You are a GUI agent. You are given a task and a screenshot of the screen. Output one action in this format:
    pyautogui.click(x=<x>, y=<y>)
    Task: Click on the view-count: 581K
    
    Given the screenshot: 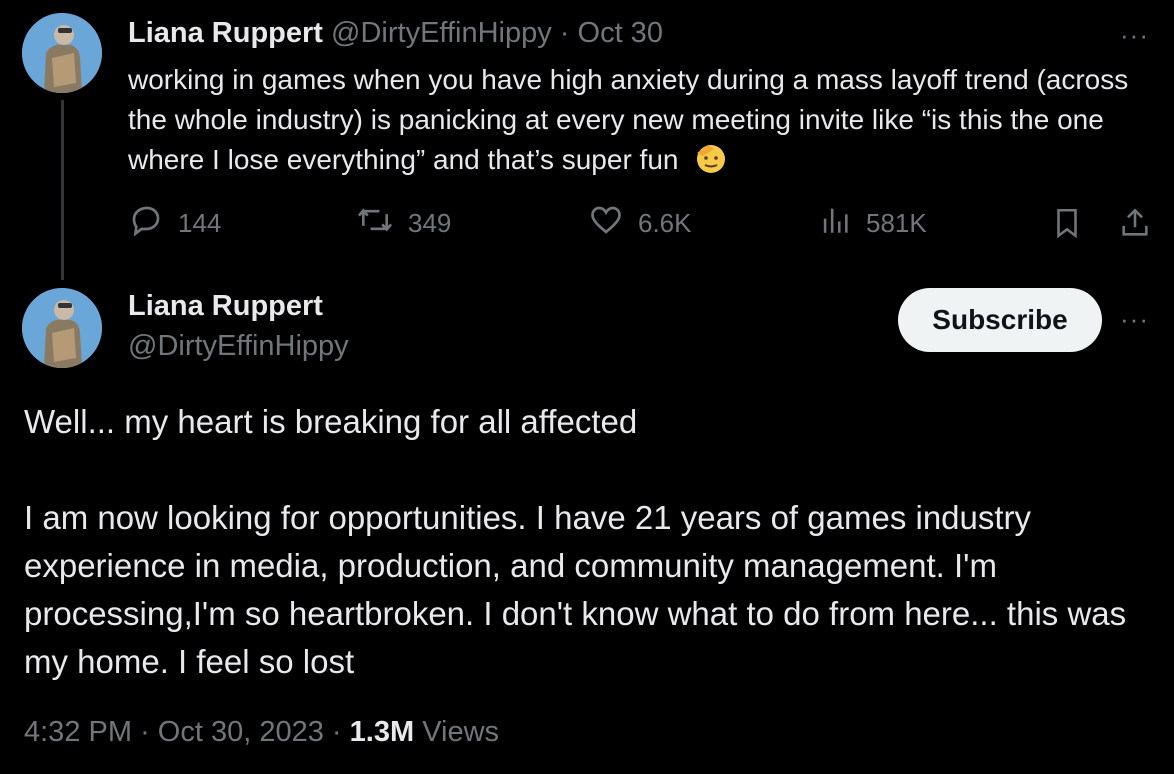 What is the action you would take?
    pyautogui.click(x=896, y=222)
    